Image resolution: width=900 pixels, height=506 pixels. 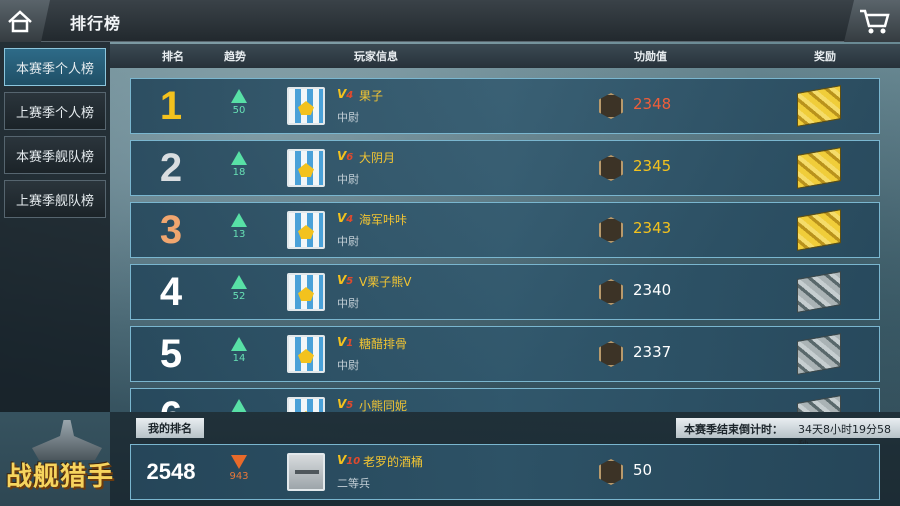 I want to click on player-name: 海军咔咔, so click(x=383, y=220).